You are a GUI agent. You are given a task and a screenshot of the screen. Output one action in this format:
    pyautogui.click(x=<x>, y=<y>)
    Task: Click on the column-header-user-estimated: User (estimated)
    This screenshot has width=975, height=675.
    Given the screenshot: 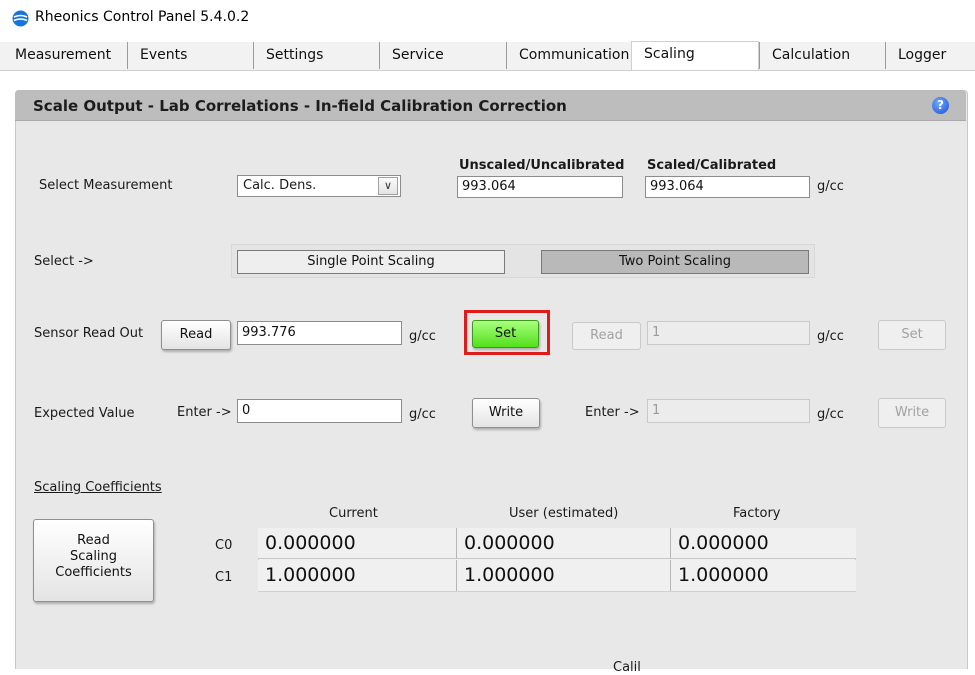 What is the action you would take?
    pyautogui.click(x=564, y=513)
    